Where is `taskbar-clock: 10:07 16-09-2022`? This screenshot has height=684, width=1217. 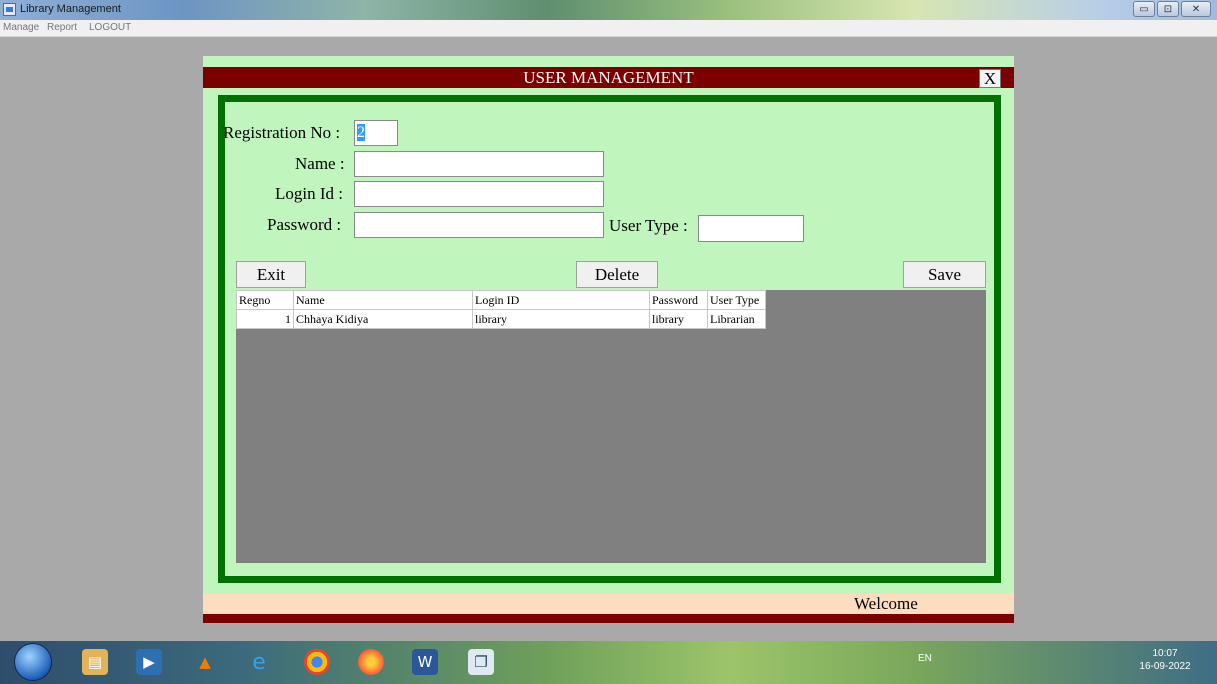
taskbar-clock: 10:07 16-09-2022 is located at coordinates (1165, 660).